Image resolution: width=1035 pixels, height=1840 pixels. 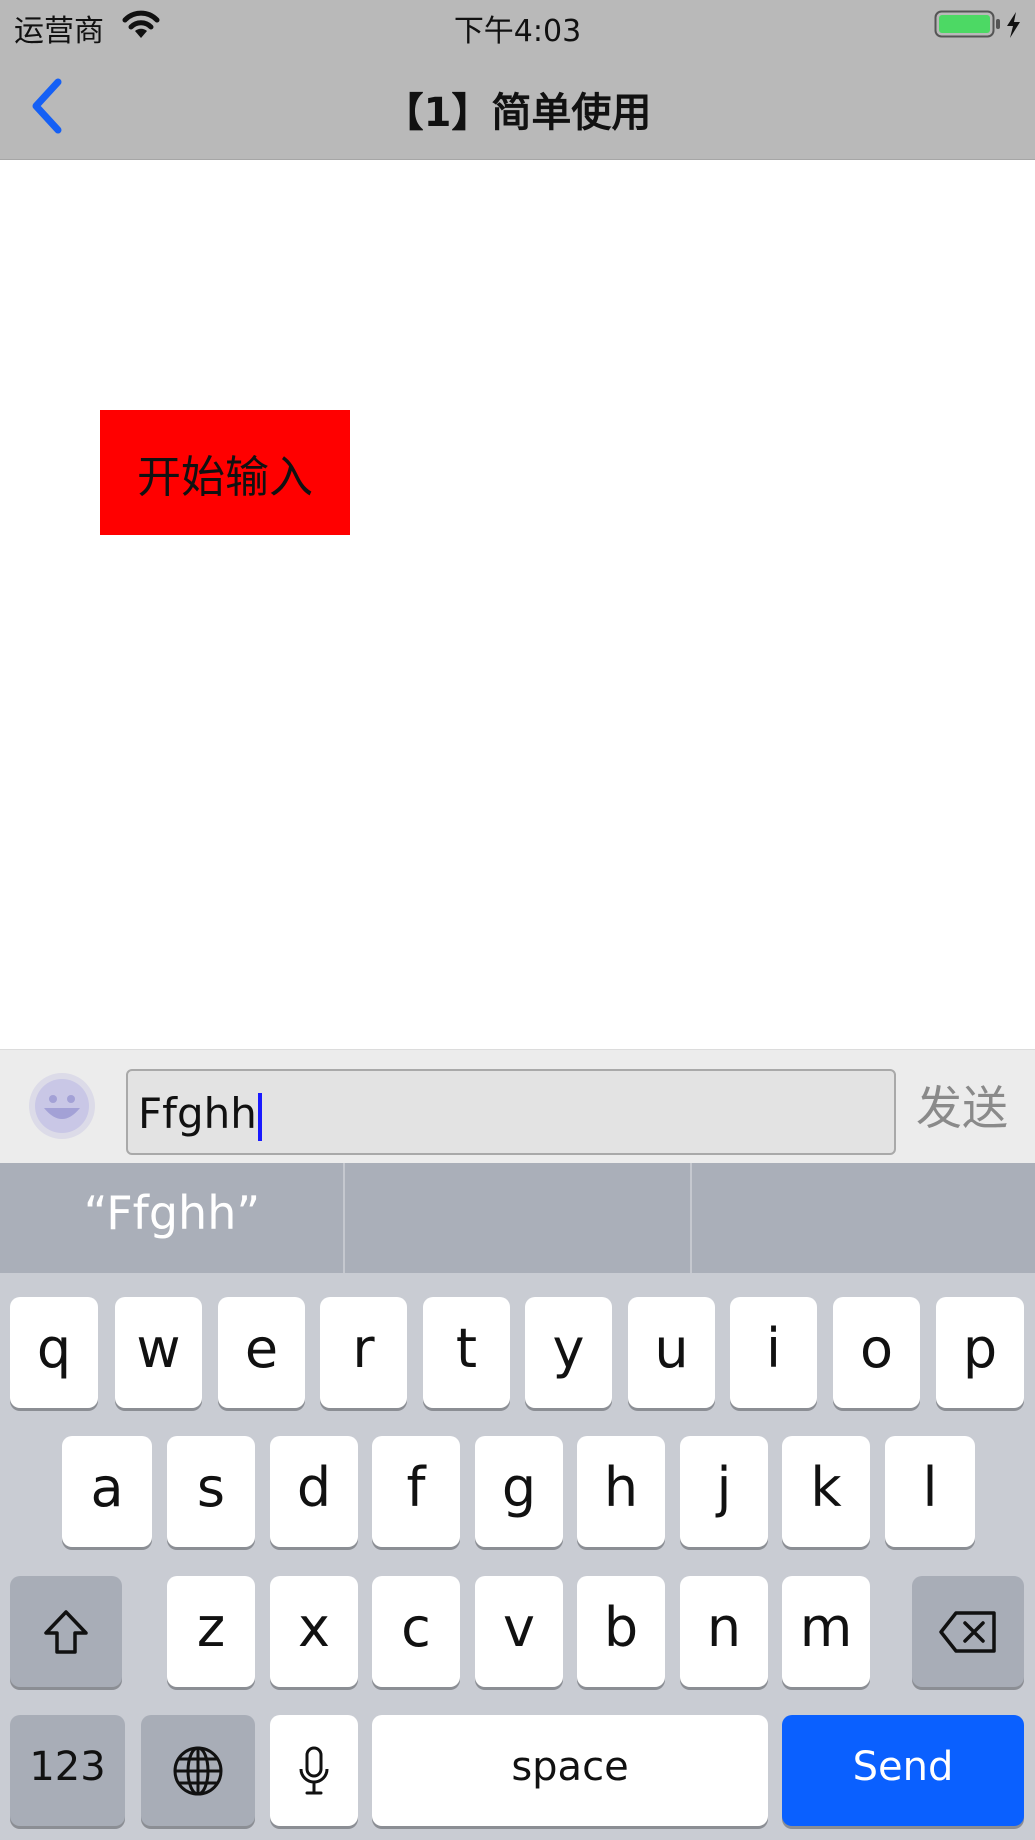 I want to click on microphone-icon, so click(x=314, y=1770).